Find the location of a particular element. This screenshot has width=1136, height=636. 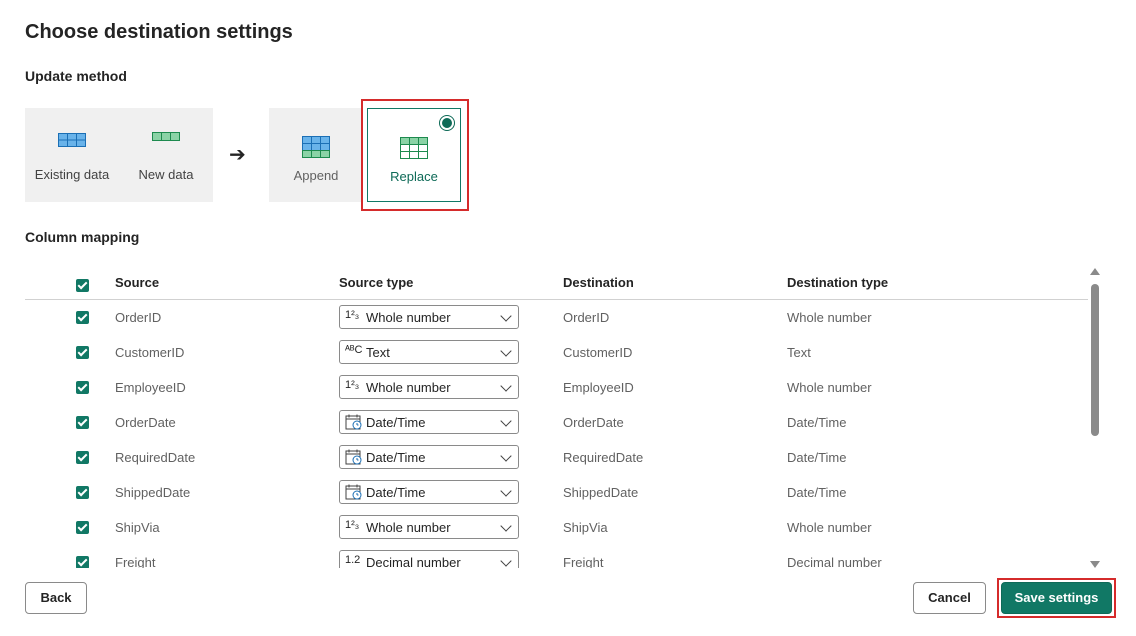

type-icon-text: ᴬᴮC is located at coordinates (354, 350).